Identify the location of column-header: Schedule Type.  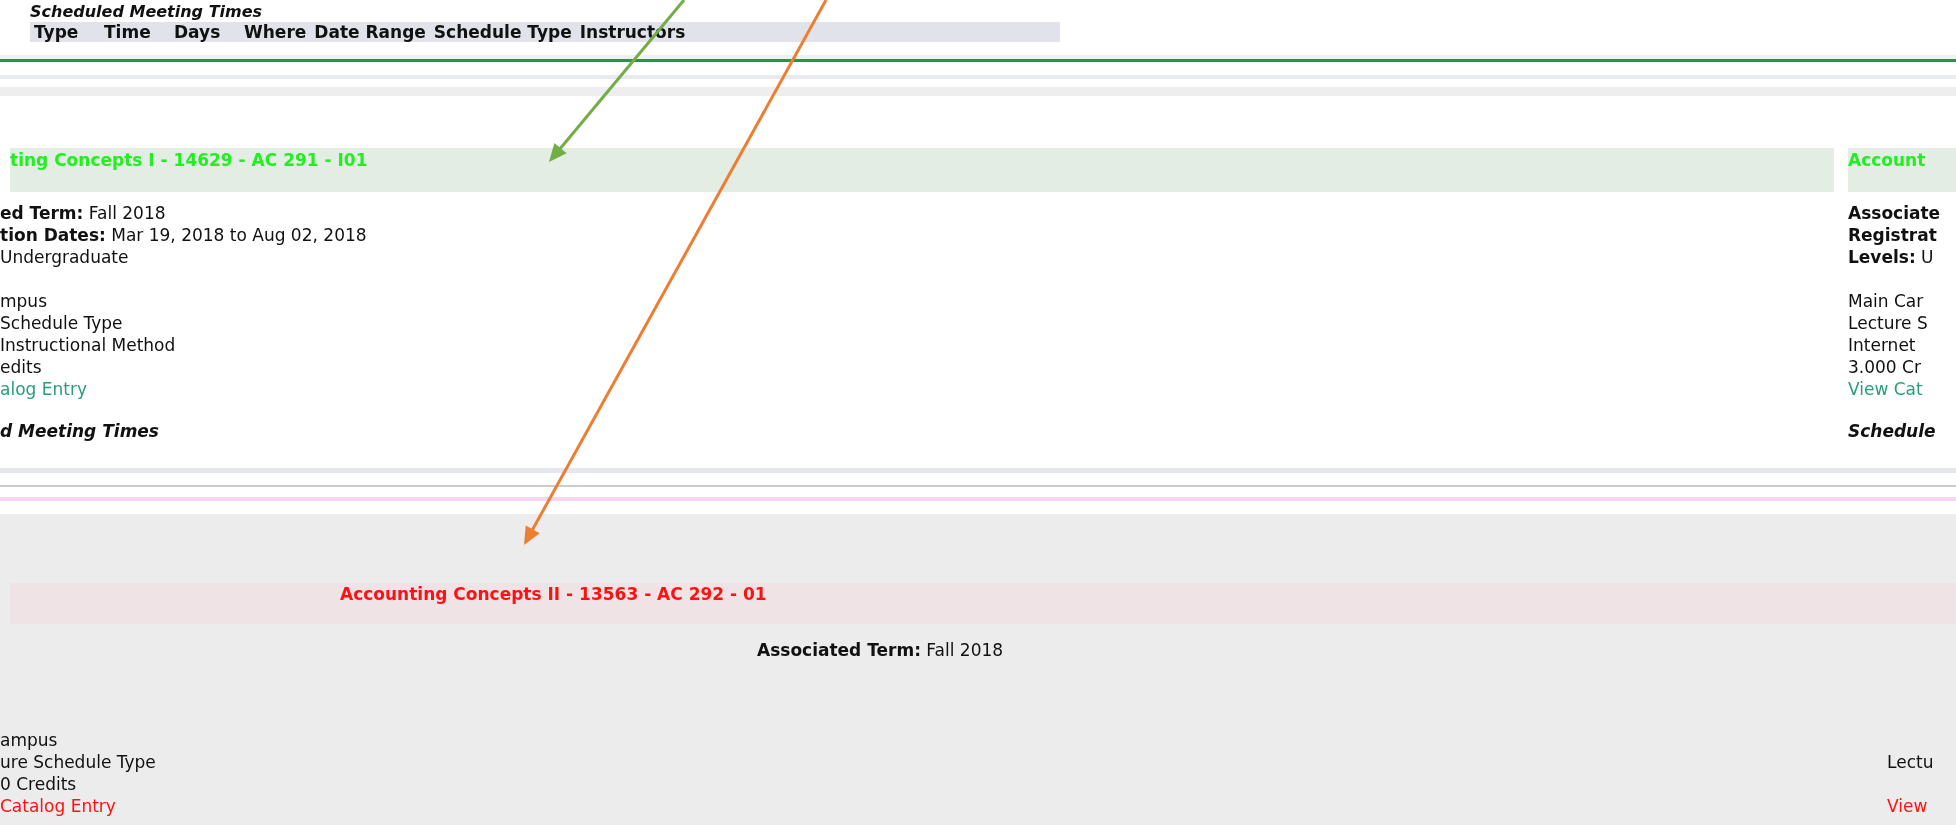
(502, 32).